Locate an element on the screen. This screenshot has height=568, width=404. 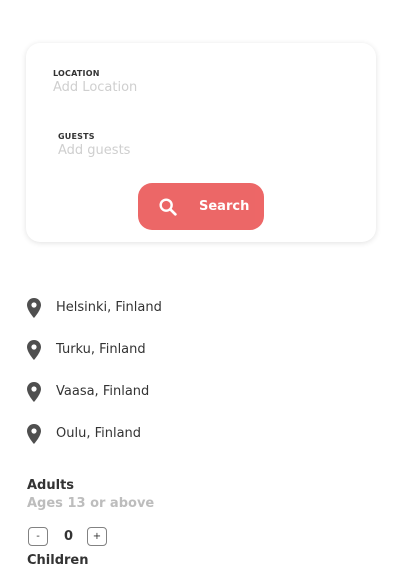
adults-count: 0 is located at coordinates (69, 536).